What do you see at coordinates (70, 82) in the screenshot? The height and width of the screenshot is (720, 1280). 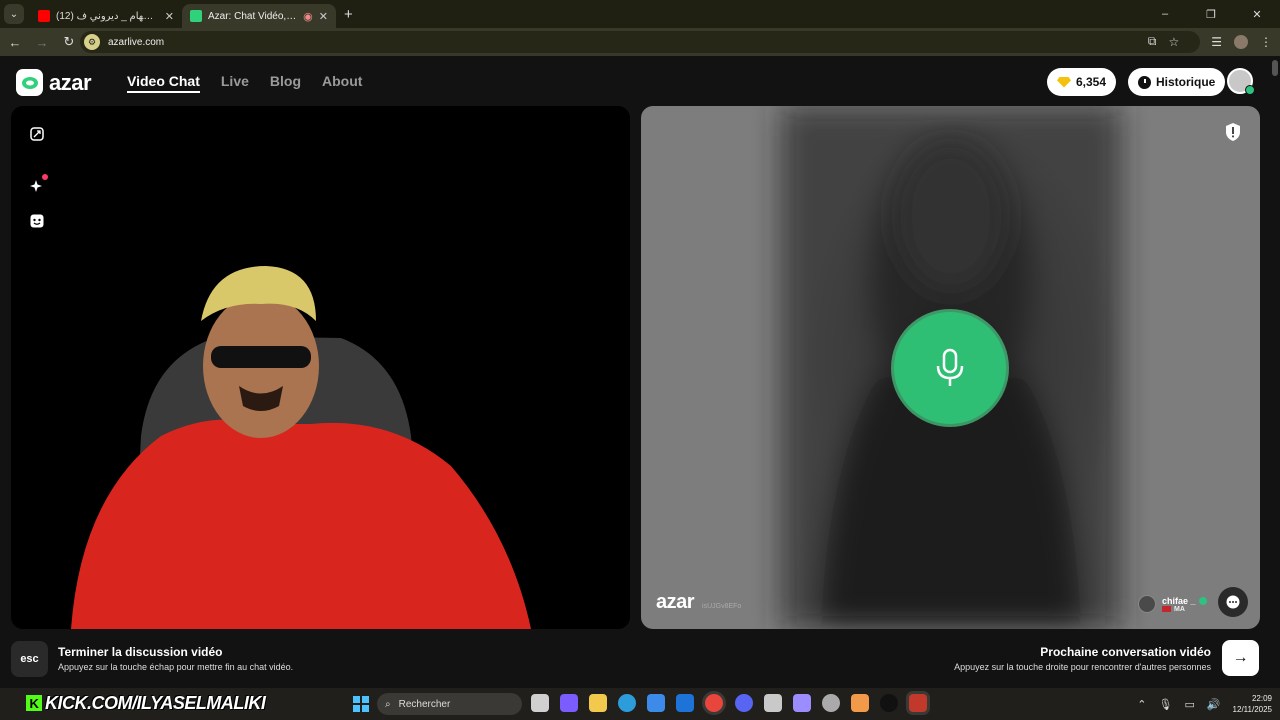 I see `logo-text: azar` at bounding box center [70, 82].